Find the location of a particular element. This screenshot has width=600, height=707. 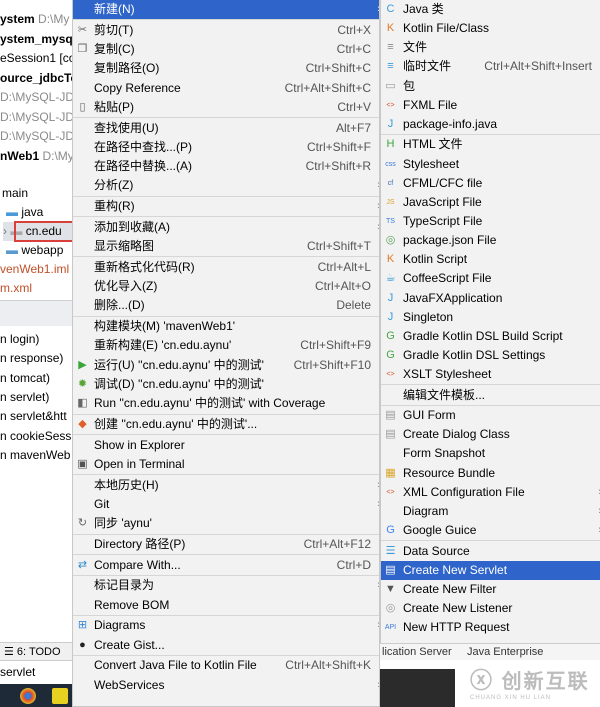

chrome-icon is located at coordinates (28, 696).